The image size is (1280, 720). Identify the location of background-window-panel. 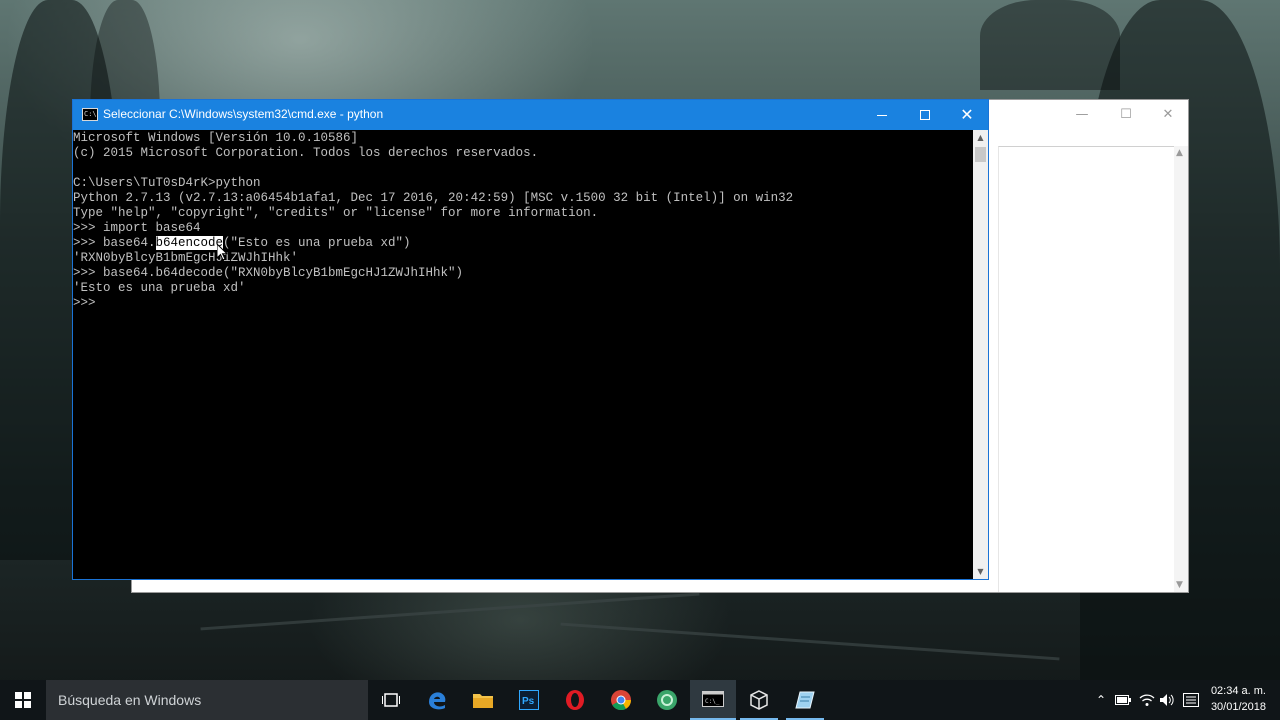
(1093, 369).